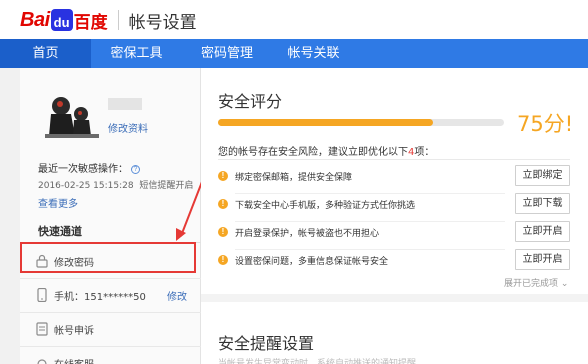 The height and width of the screenshot is (364, 588). What do you see at coordinates (424, 152) in the screenshot?
I see `risk-suffix: 项：` at bounding box center [424, 152].